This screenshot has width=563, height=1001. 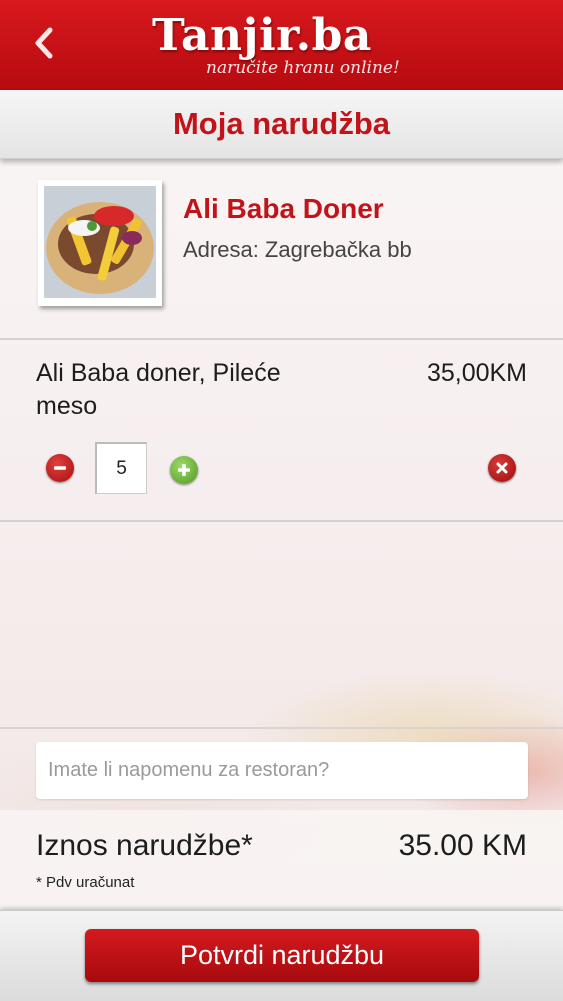 What do you see at coordinates (282, 770) in the screenshot?
I see `restaurant-note-input` at bounding box center [282, 770].